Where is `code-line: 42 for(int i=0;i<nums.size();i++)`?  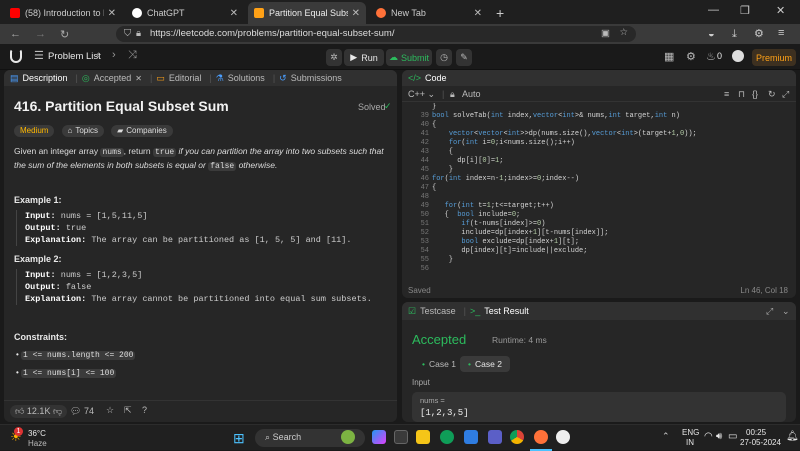
code-line: 42 for(int i=0;i<nums.size();i++) is located at coordinates (599, 143).